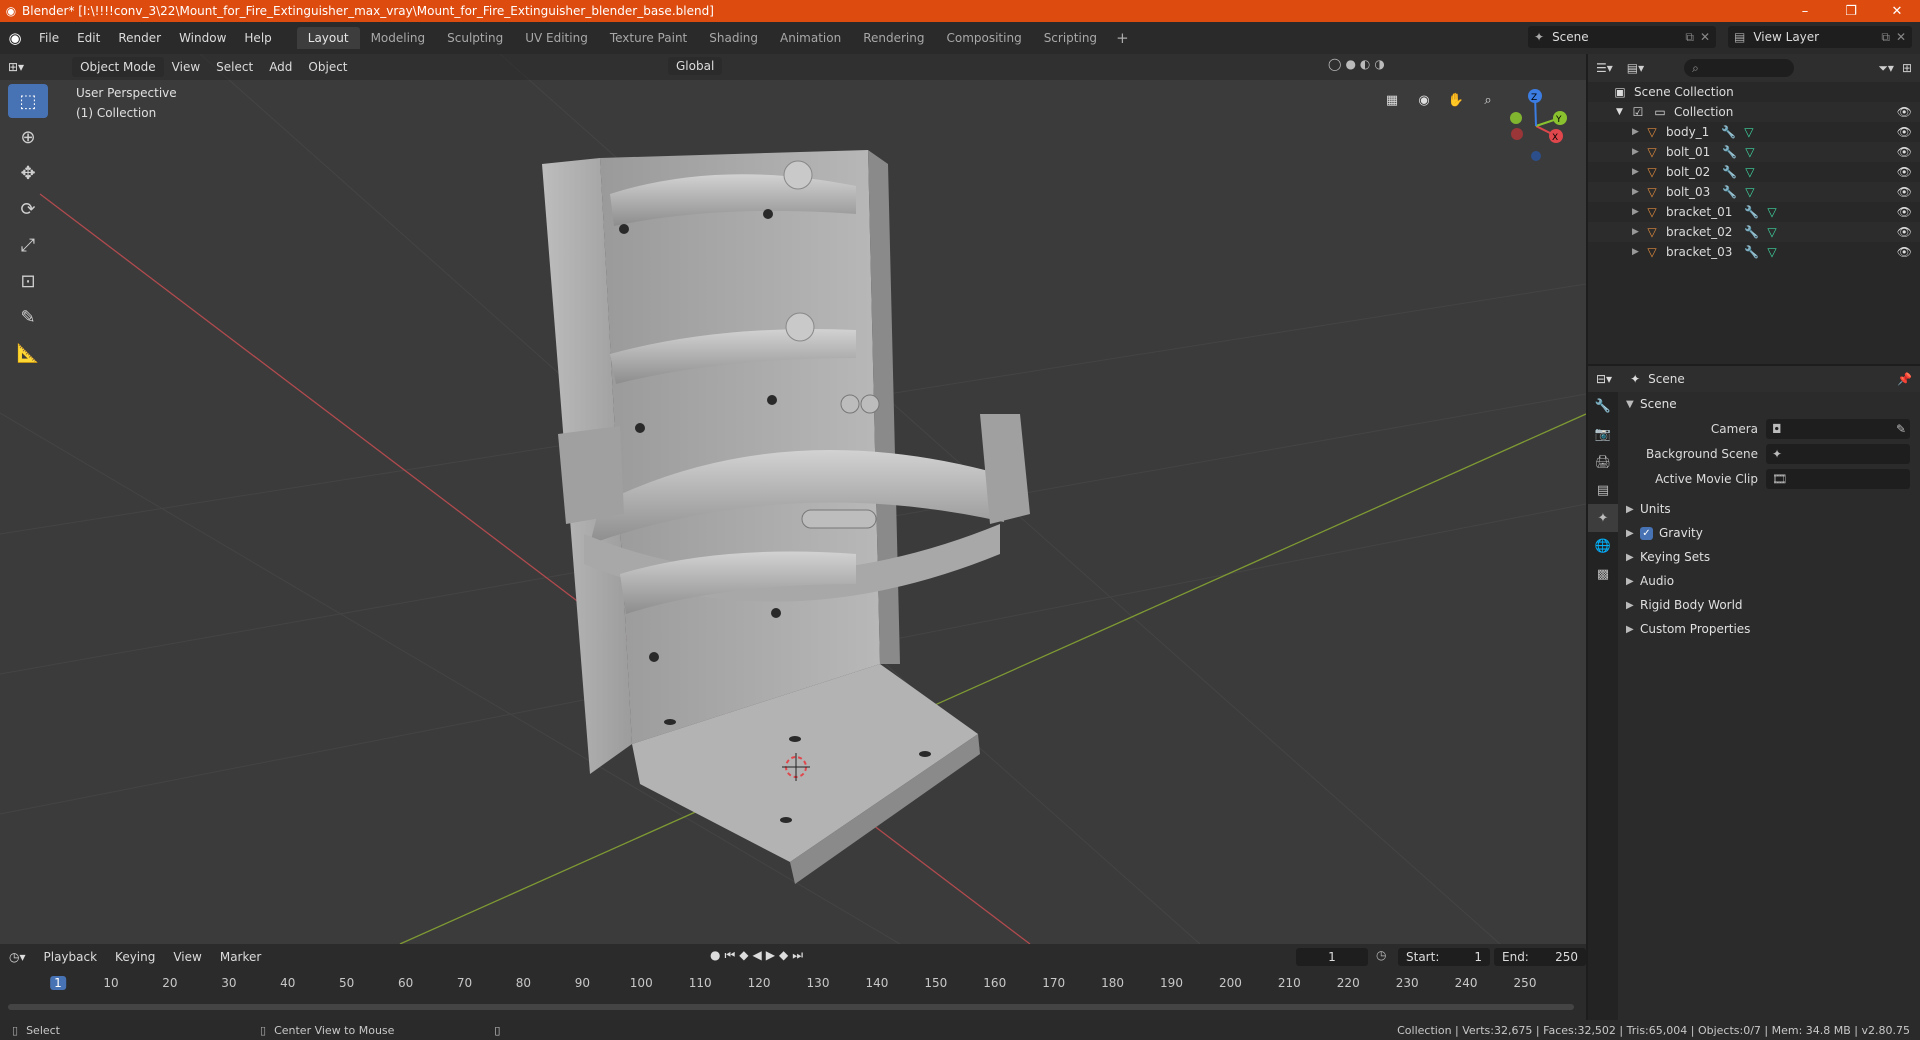  I want to click on outliner-item-bolt-01: ▶ ▽ bolt_01 🔧 ▽ 👁, so click(1754, 152).